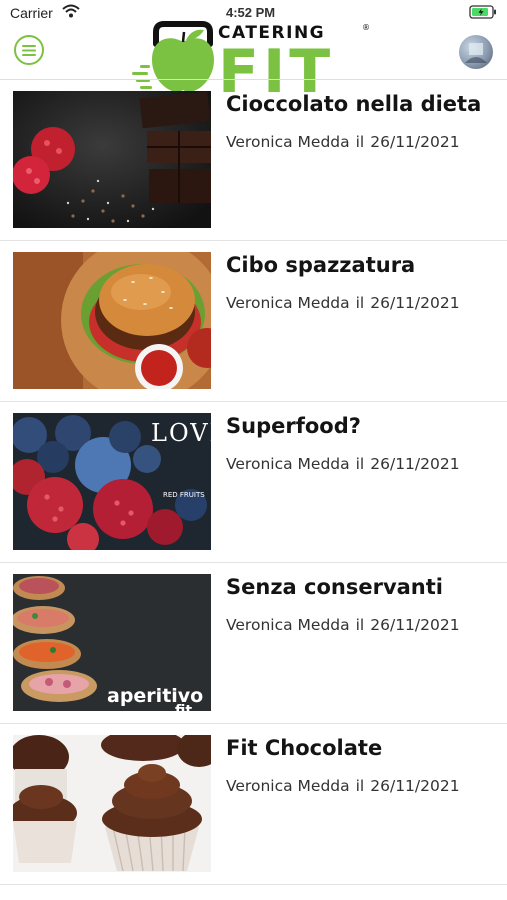 The image size is (507, 900). I want to click on hamburger-menu-icon, so click(29, 50).